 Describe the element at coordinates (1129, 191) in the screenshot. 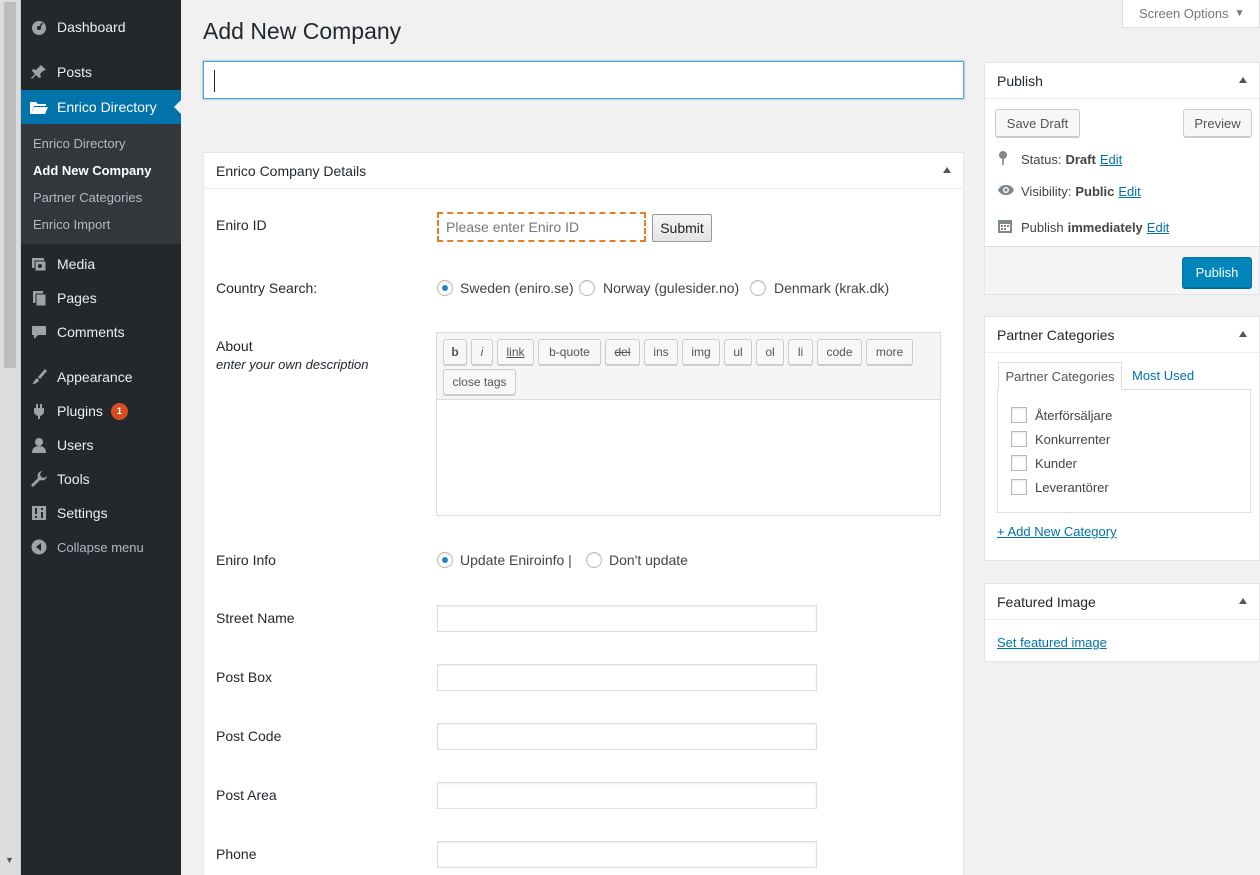

I see `visibility-edit-link: Edit` at that location.